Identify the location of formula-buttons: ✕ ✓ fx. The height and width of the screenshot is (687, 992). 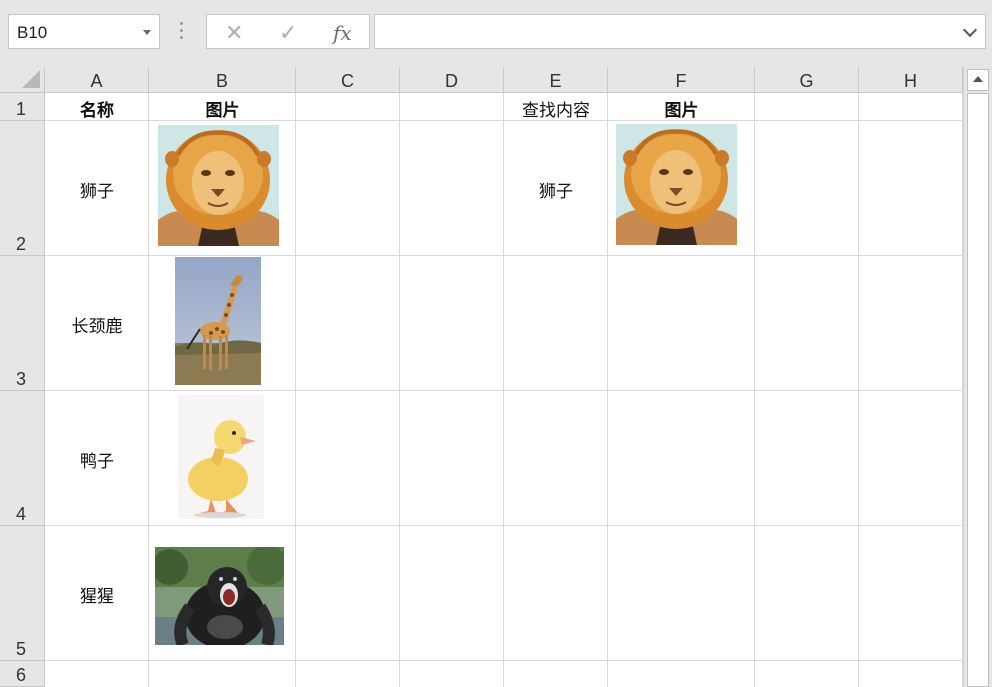
(288, 31).